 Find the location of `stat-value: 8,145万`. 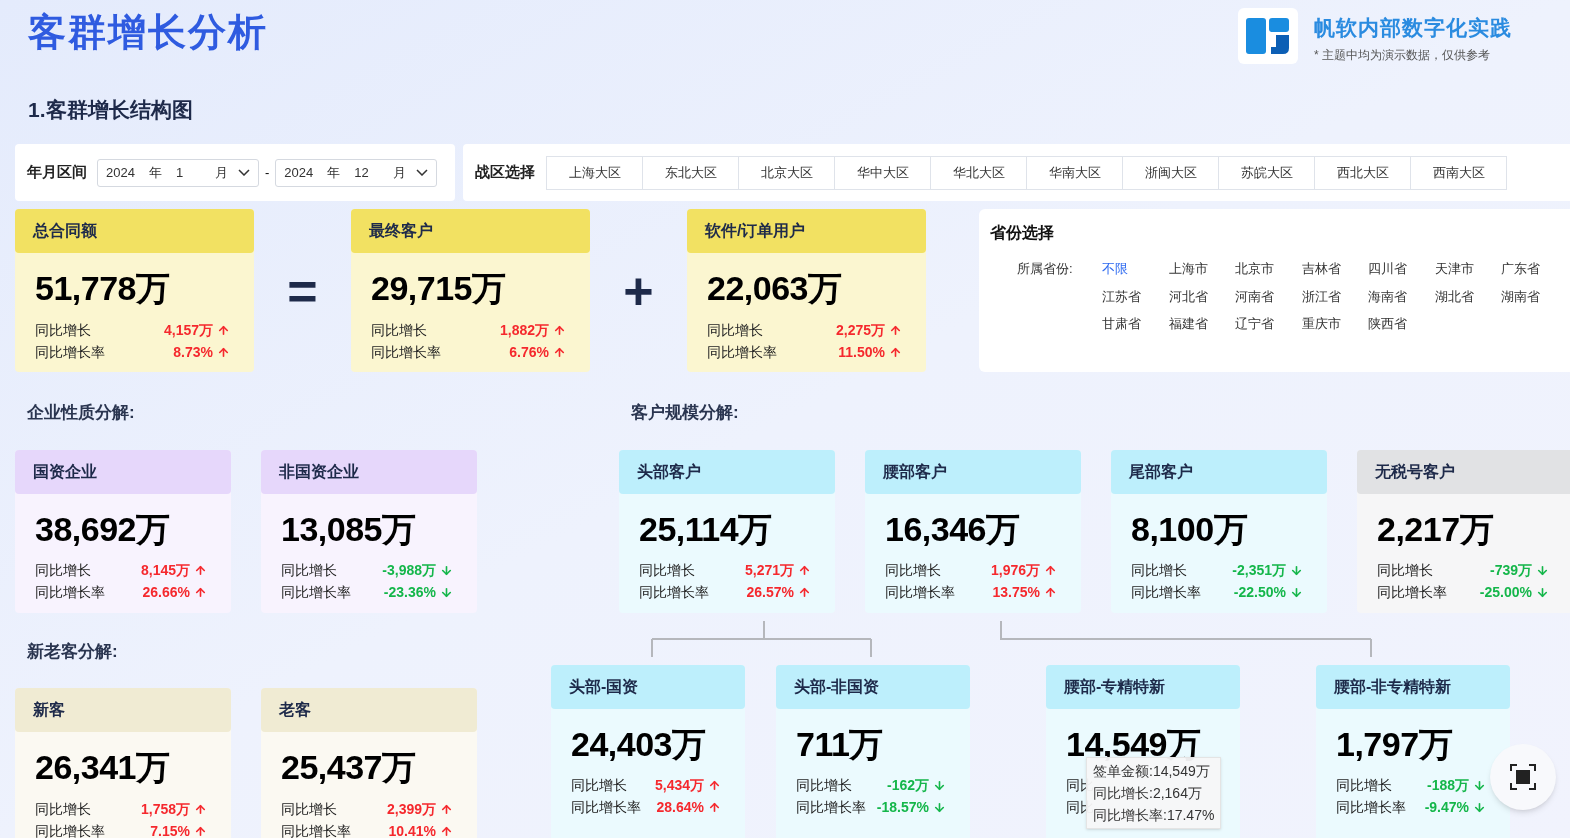

stat-value: 8,145万 is located at coordinates (165, 570).